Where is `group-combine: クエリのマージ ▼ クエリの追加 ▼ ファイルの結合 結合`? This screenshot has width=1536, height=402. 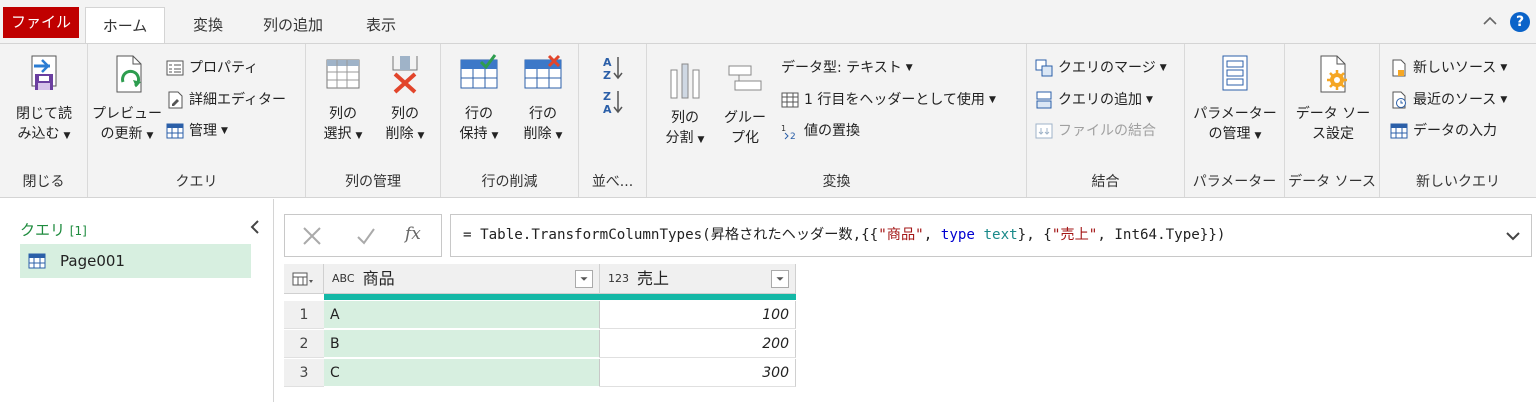 group-combine: クエリのマージ ▼ クエリの追加 ▼ ファイルの結合 結合 is located at coordinates (1106, 120).